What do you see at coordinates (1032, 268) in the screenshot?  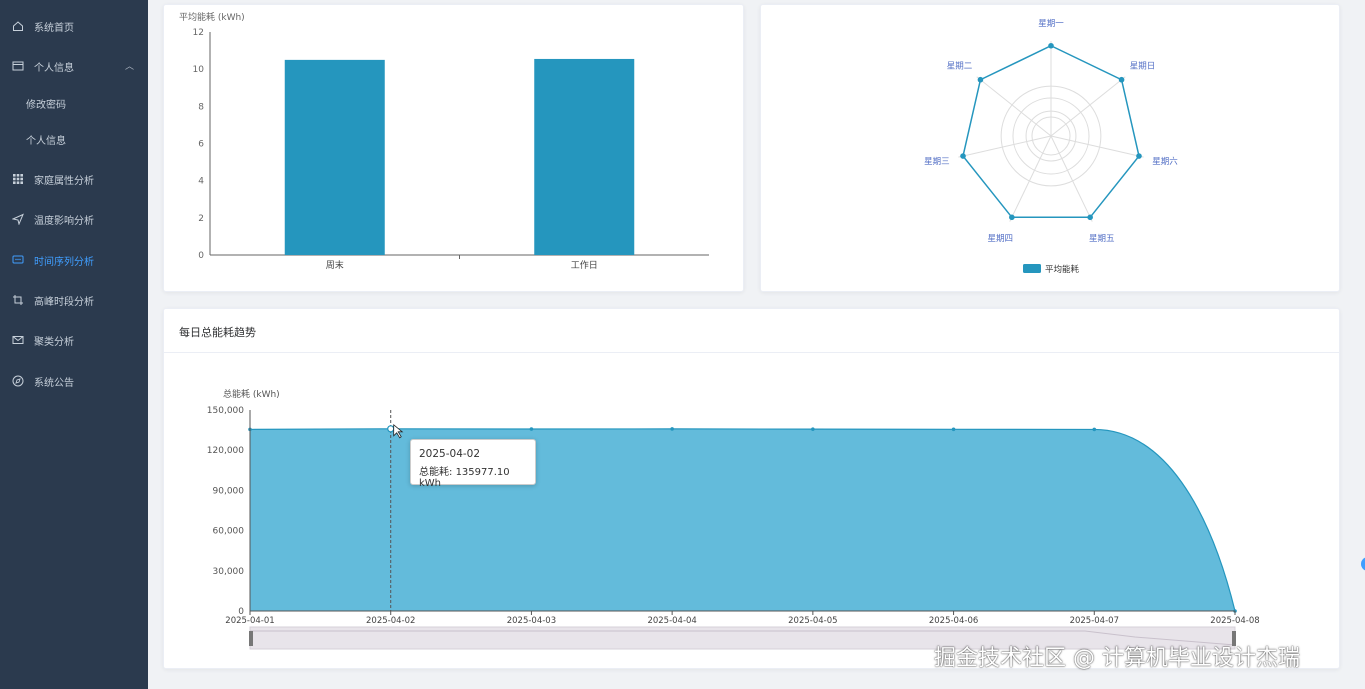 I see `legend-swatch` at bounding box center [1032, 268].